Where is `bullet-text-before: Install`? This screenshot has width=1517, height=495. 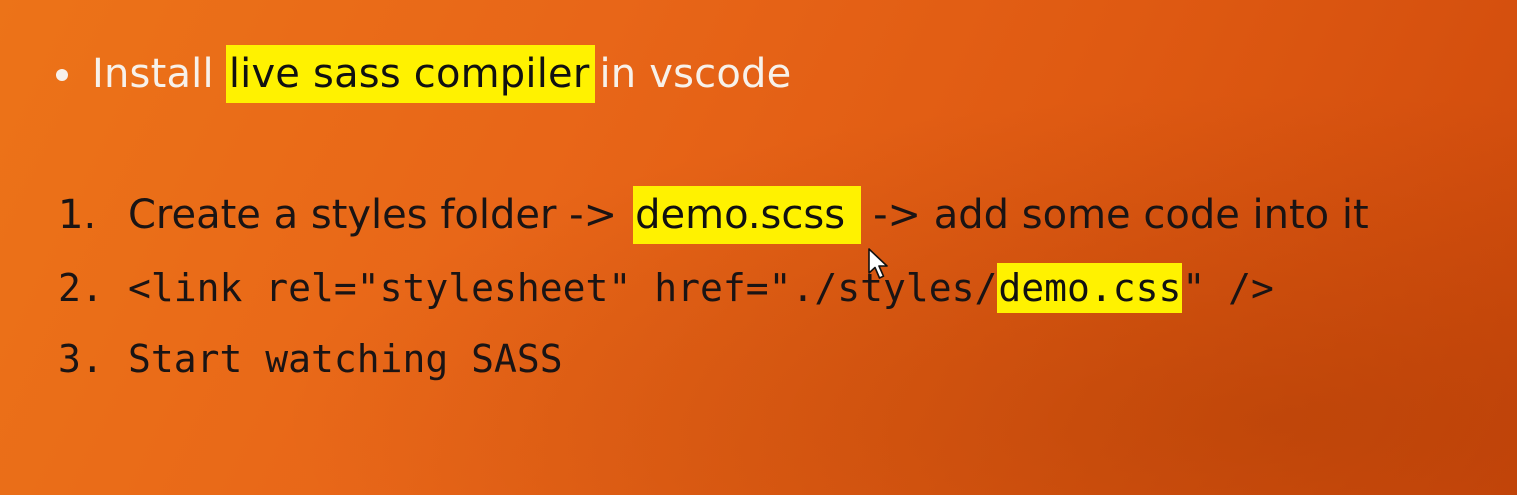
bullet-text-before: Install is located at coordinates (153, 74).